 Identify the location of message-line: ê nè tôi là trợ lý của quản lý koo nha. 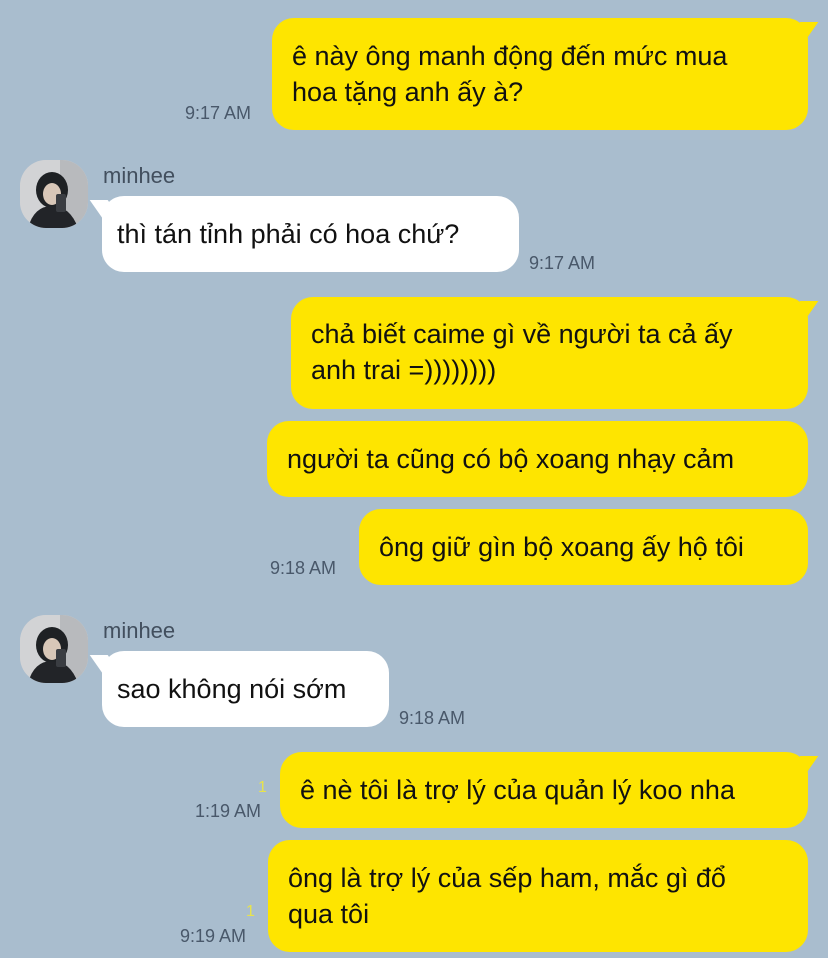
(517, 790).